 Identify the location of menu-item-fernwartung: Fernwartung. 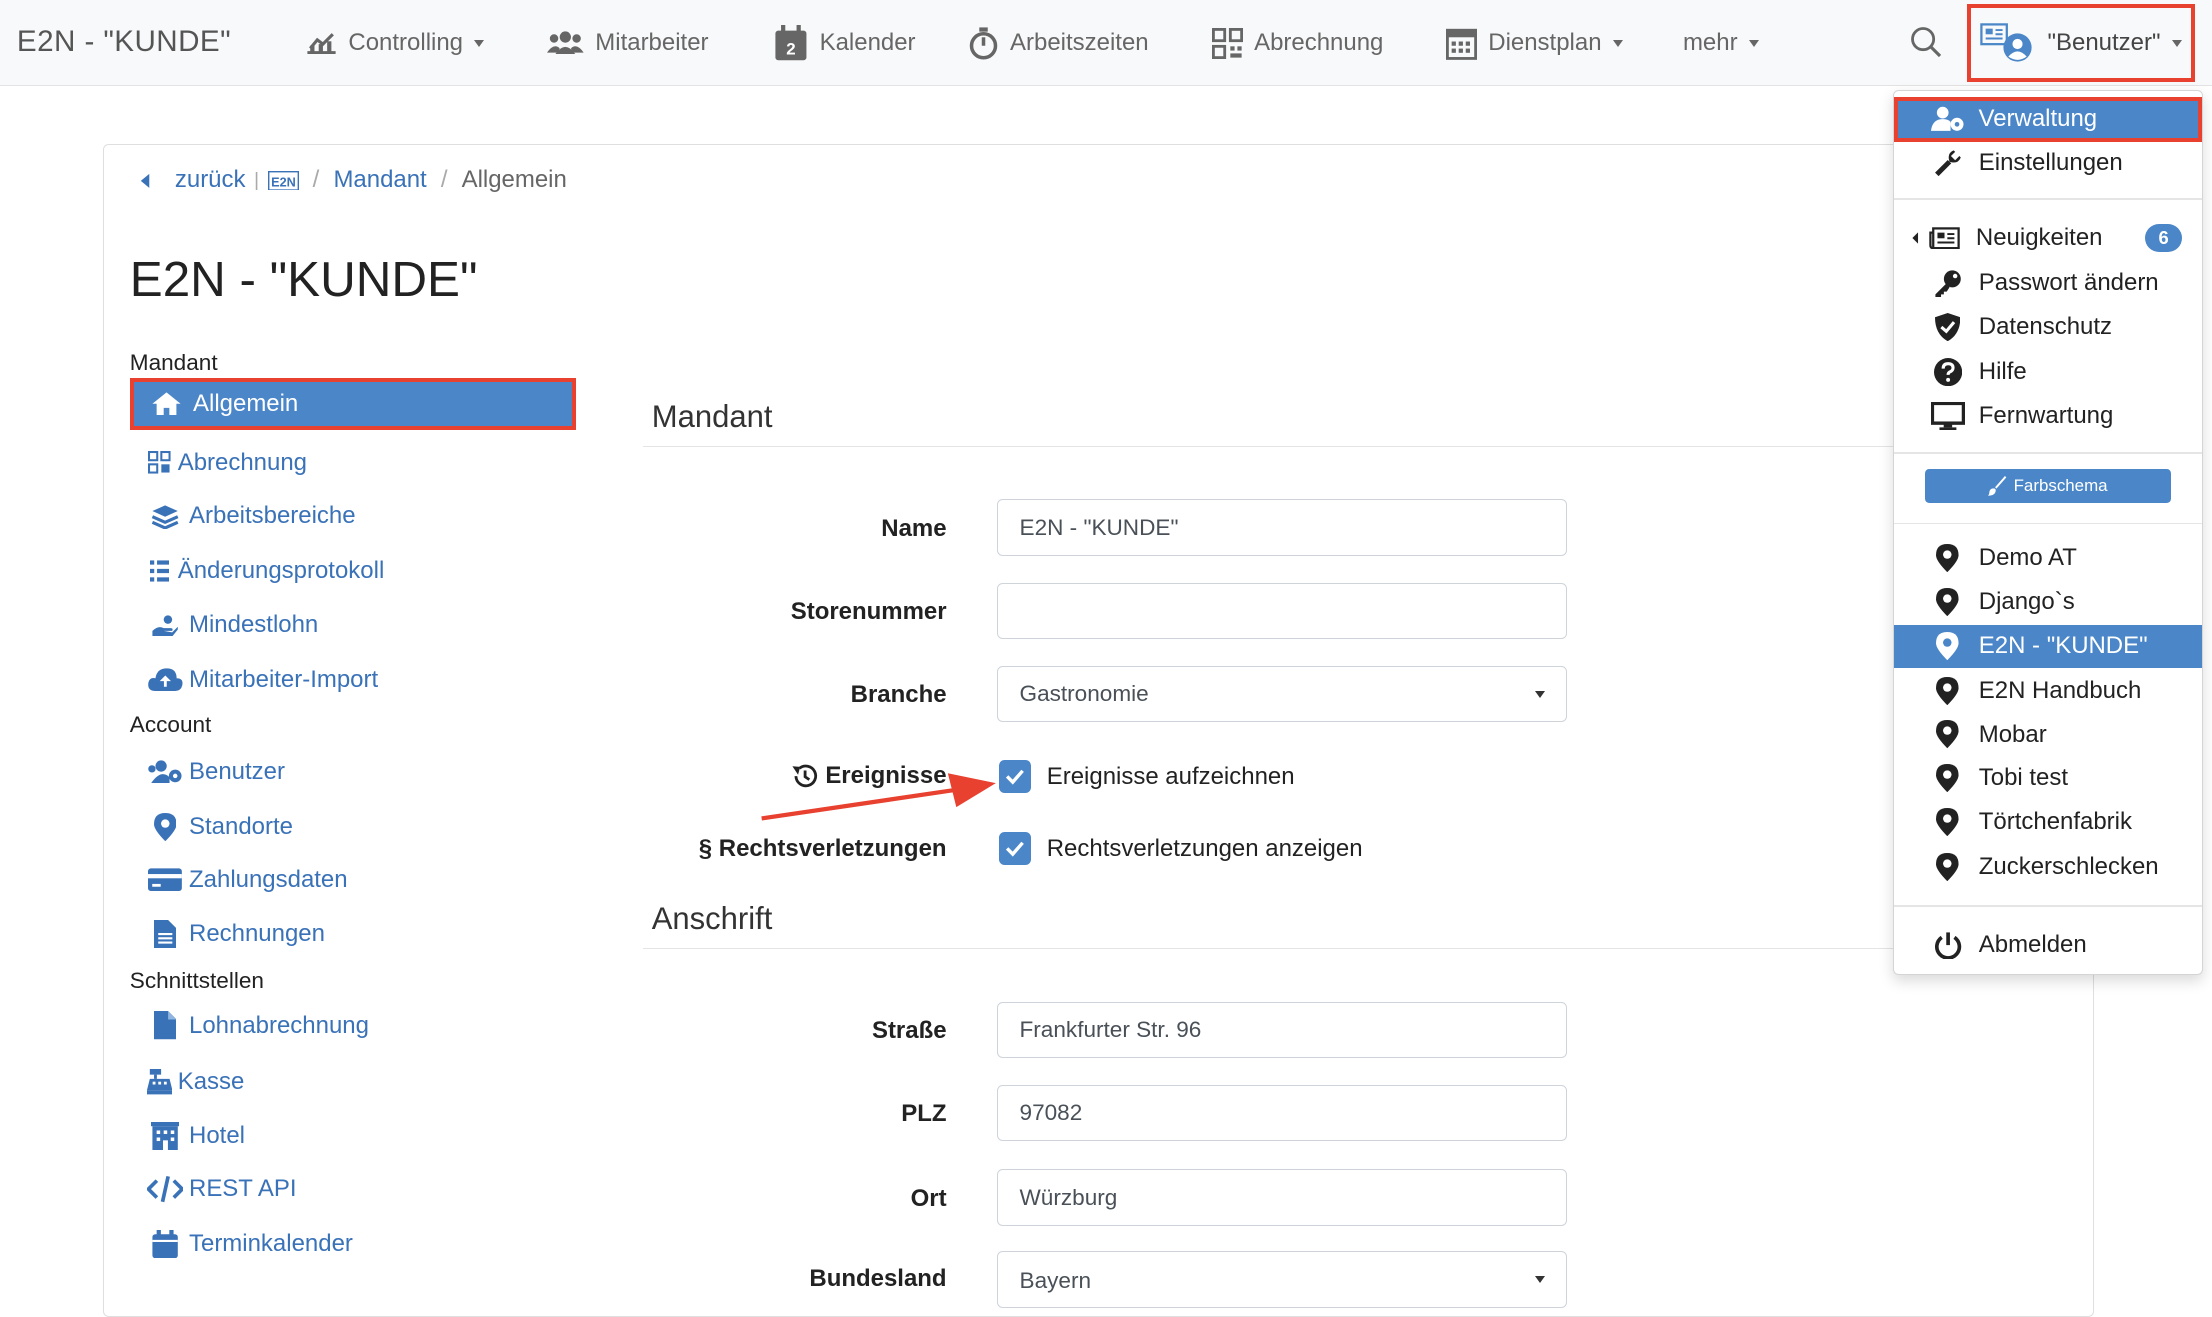
(2048, 416).